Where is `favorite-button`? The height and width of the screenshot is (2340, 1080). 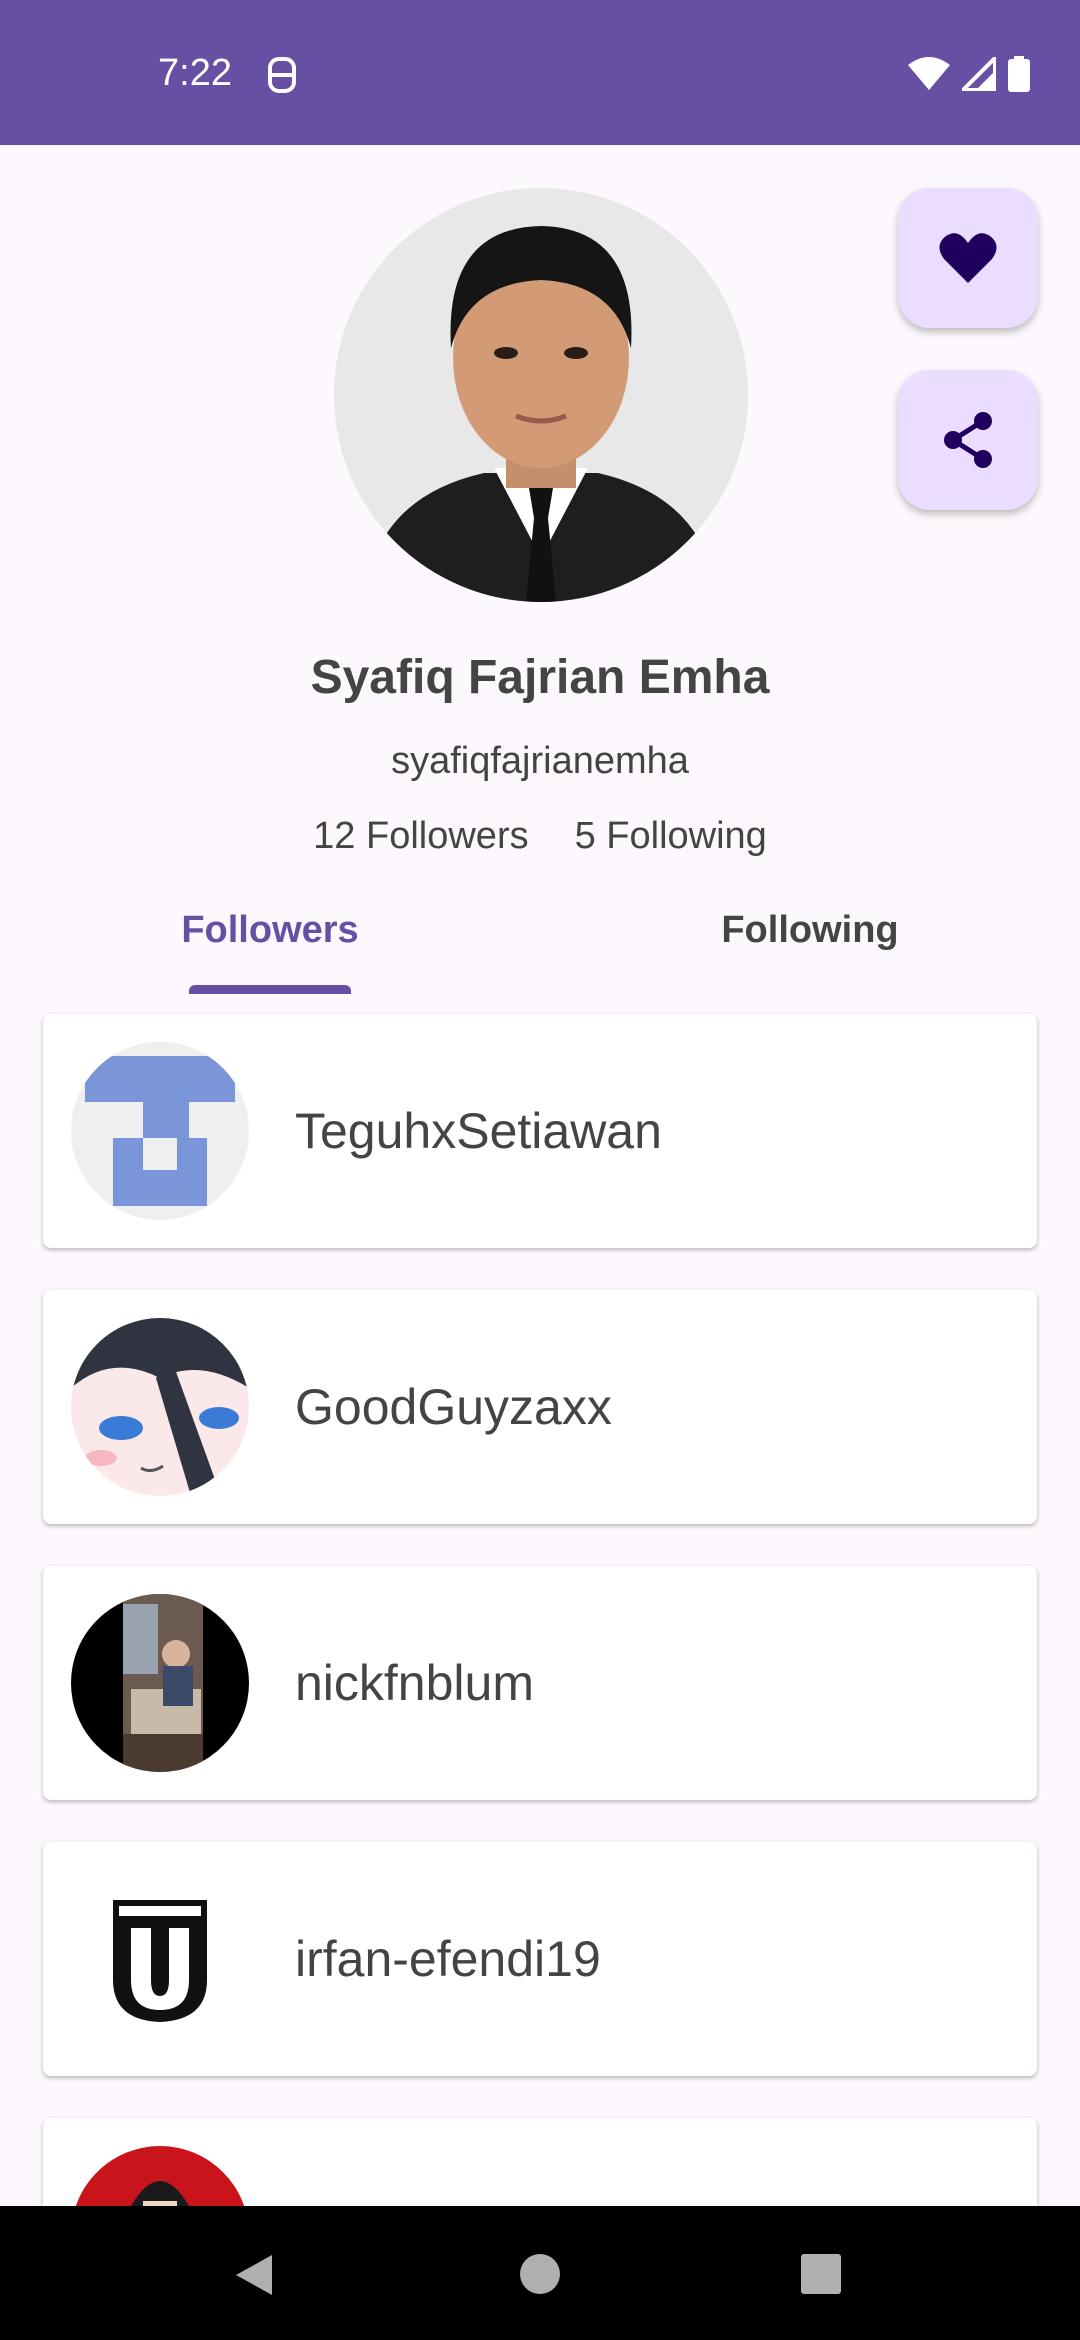
favorite-button is located at coordinates (968, 258).